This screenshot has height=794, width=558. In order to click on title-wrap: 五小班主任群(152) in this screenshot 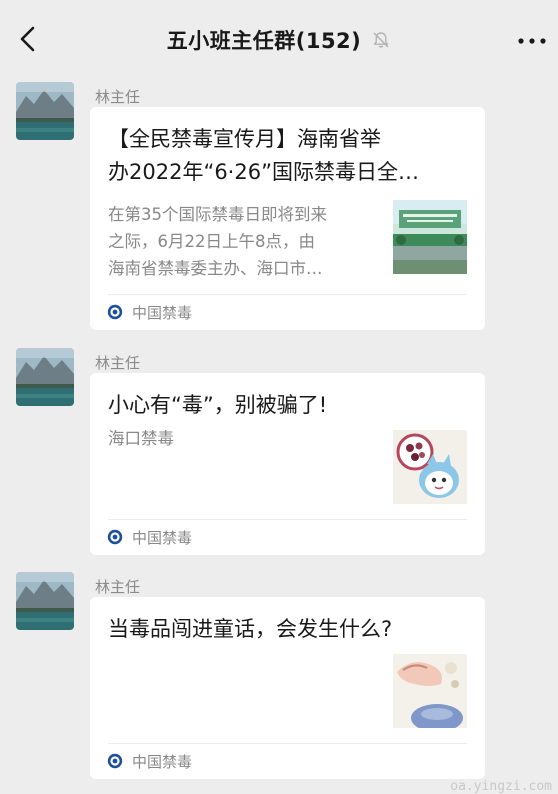, I will do `click(279, 40)`.